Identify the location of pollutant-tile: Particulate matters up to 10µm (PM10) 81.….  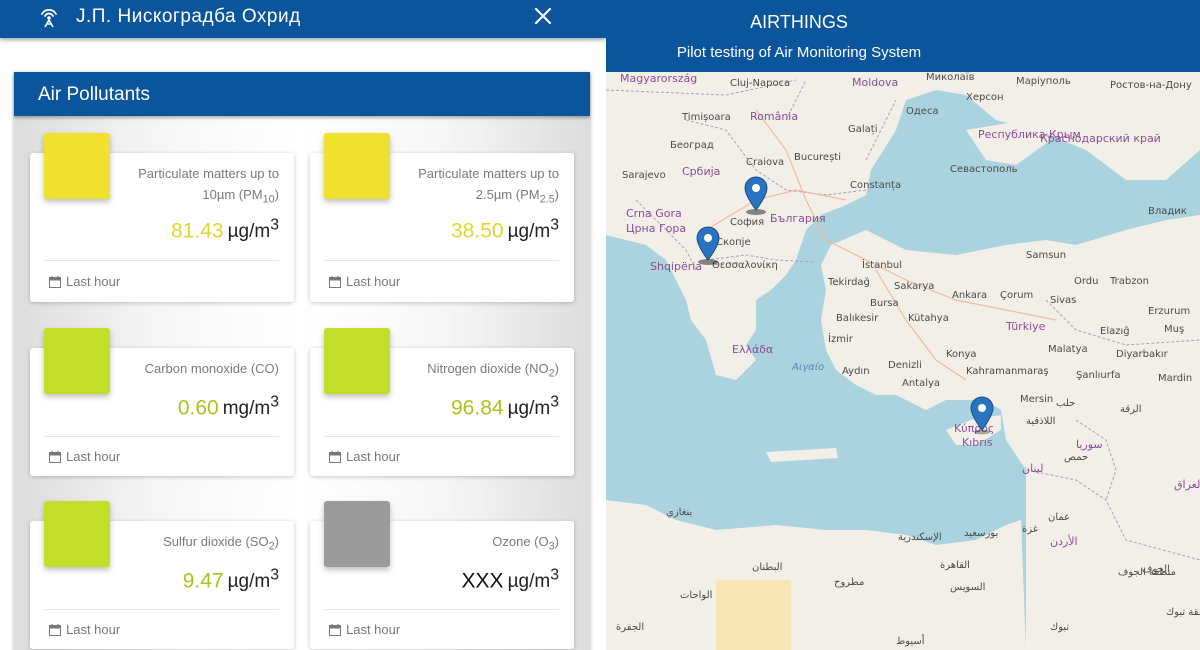
(162, 217).